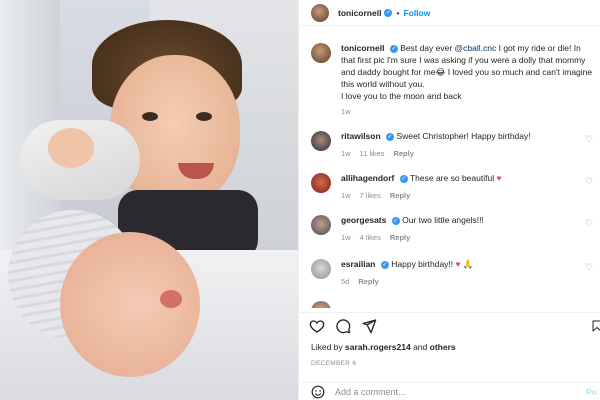 The width and height of the screenshot is (600, 400). What do you see at coordinates (416, 13) in the screenshot?
I see `follow-button: Follow` at bounding box center [416, 13].